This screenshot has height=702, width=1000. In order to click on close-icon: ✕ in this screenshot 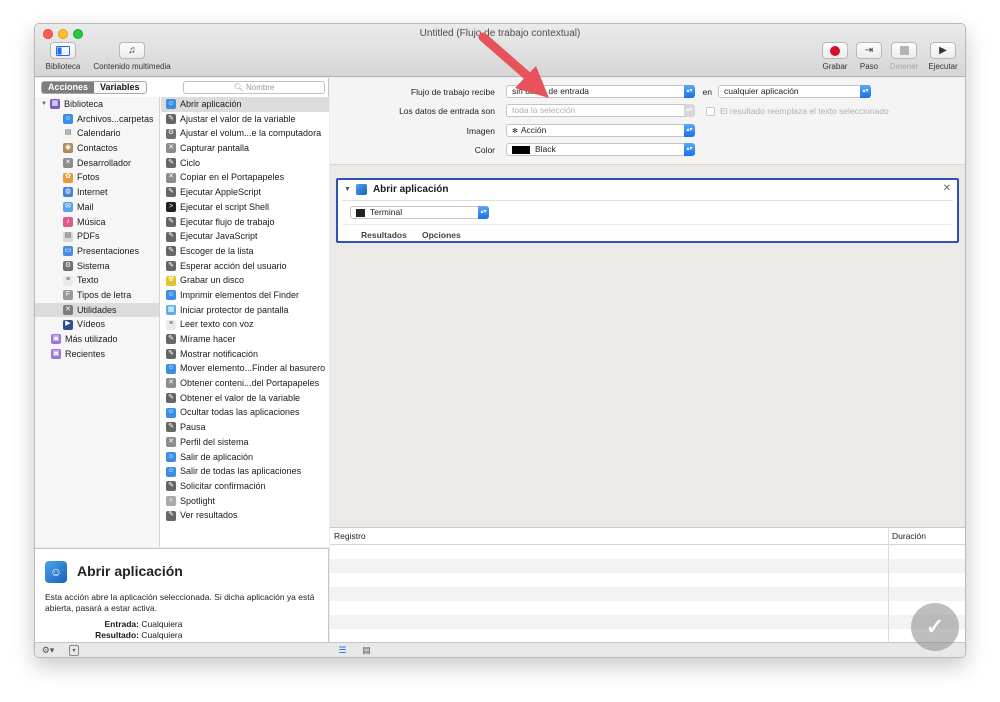, I will do `click(947, 188)`.